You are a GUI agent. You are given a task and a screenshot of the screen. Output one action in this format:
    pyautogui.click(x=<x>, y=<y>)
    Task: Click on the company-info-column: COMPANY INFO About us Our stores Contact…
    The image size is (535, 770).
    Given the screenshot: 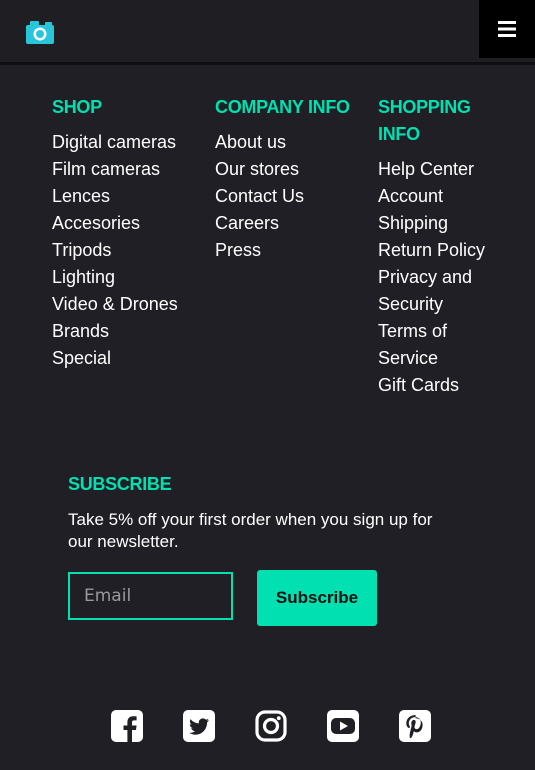 What is the action you would take?
    pyautogui.click(x=296, y=246)
    